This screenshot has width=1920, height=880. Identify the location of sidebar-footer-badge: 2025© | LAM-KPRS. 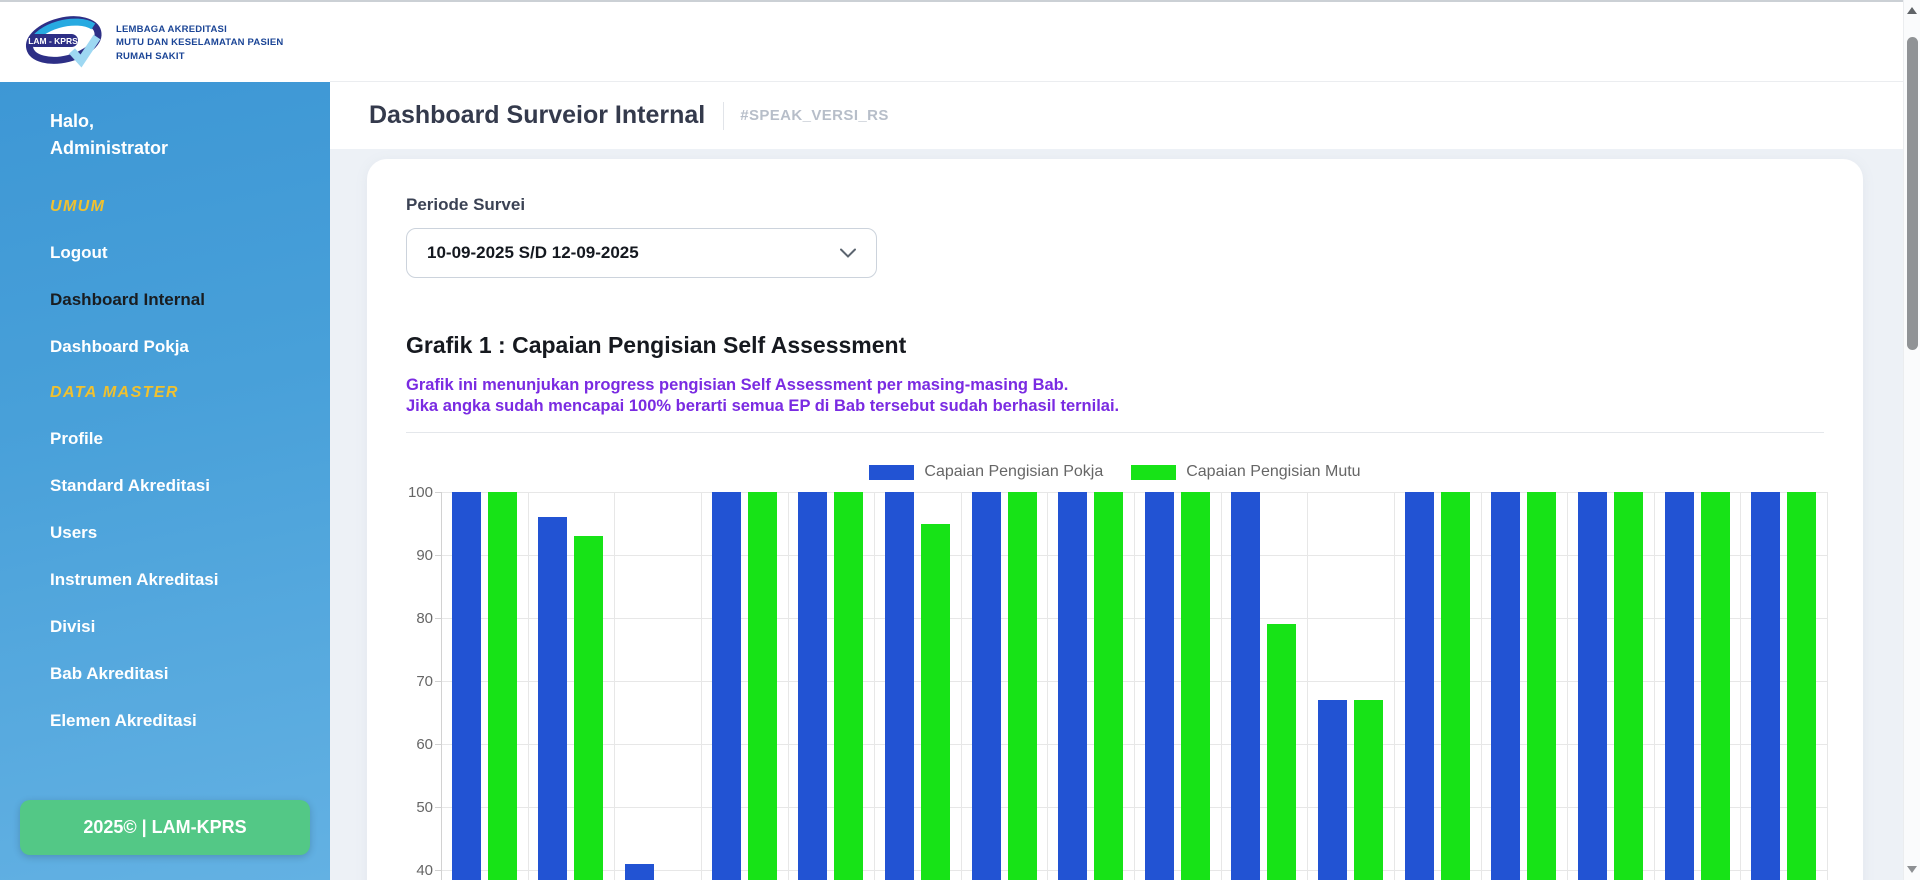
(165, 827).